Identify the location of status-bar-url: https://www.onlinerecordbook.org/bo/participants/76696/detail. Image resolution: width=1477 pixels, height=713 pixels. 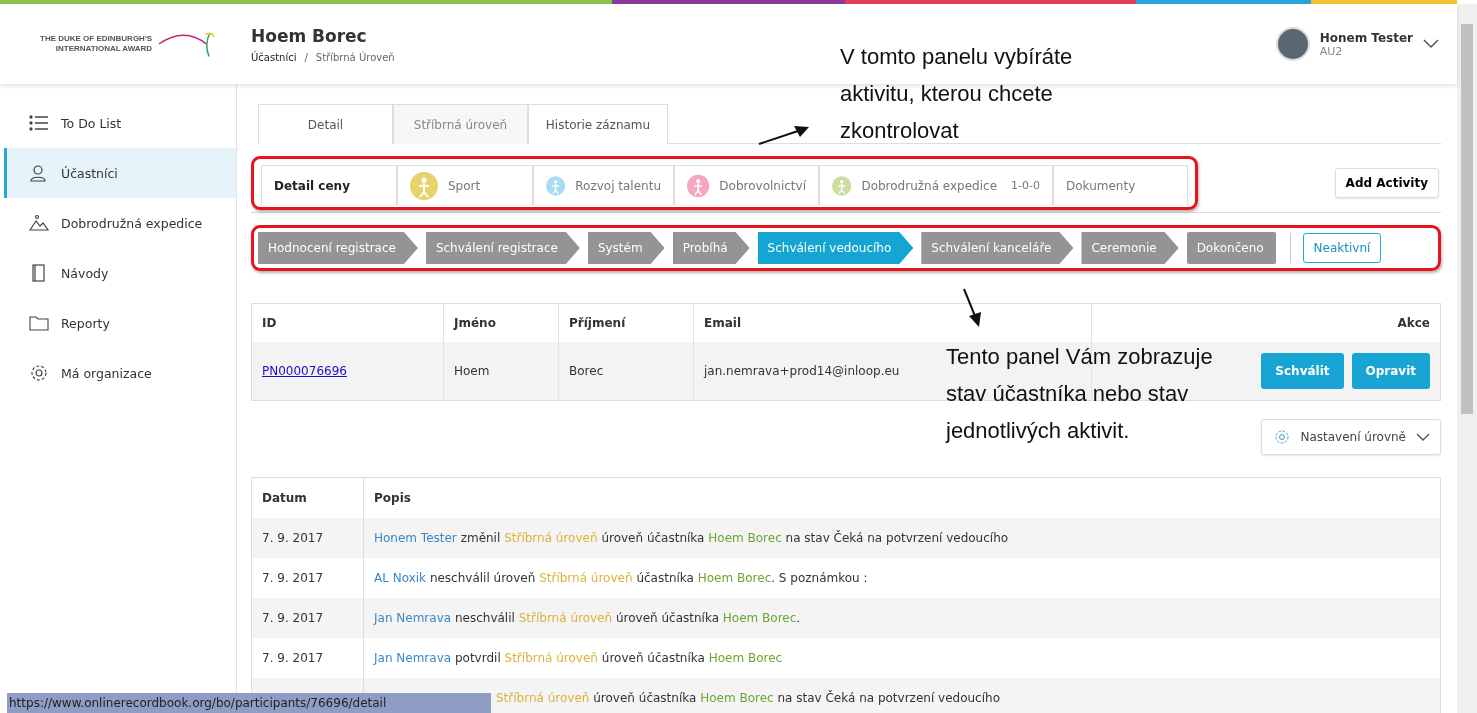
(249, 703).